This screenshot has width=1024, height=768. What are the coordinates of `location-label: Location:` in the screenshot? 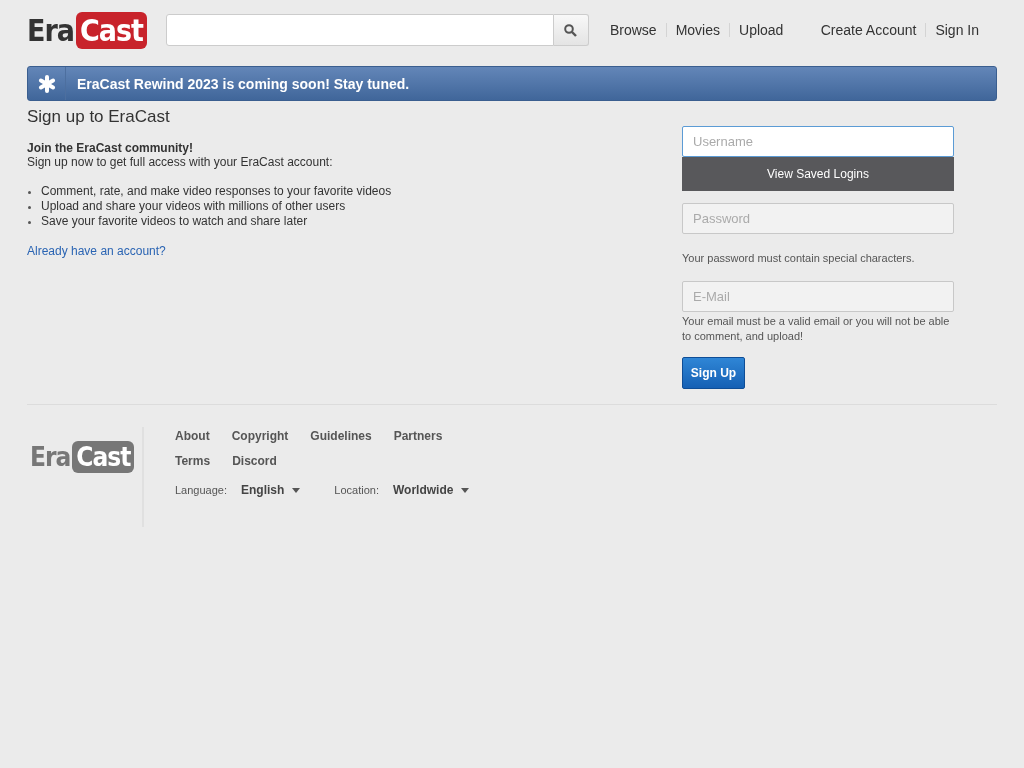 It's located at (356, 490).